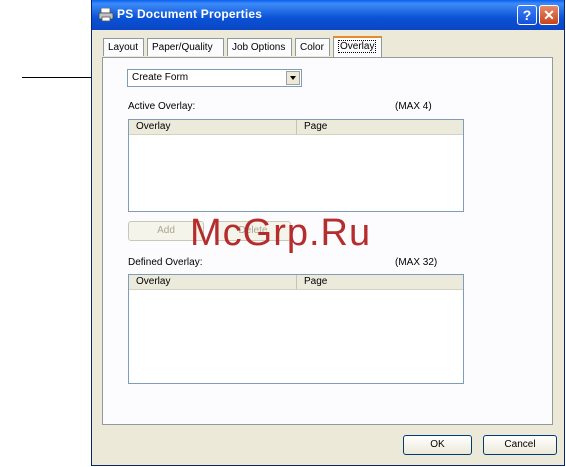 This screenshot has height=467, width=566. What do you see at coordinates (160, 77) in the screenshot?
I see `overlay-mode-value: Create Form` at bounding box center [160, 77].